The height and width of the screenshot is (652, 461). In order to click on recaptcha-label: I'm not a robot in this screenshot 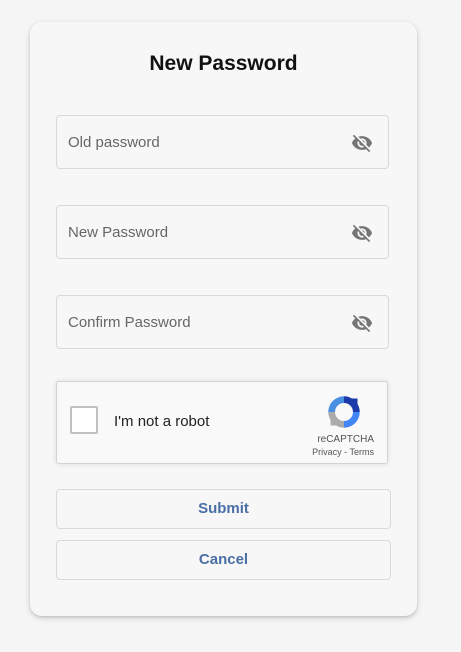, I will do `click(162, 421)`.